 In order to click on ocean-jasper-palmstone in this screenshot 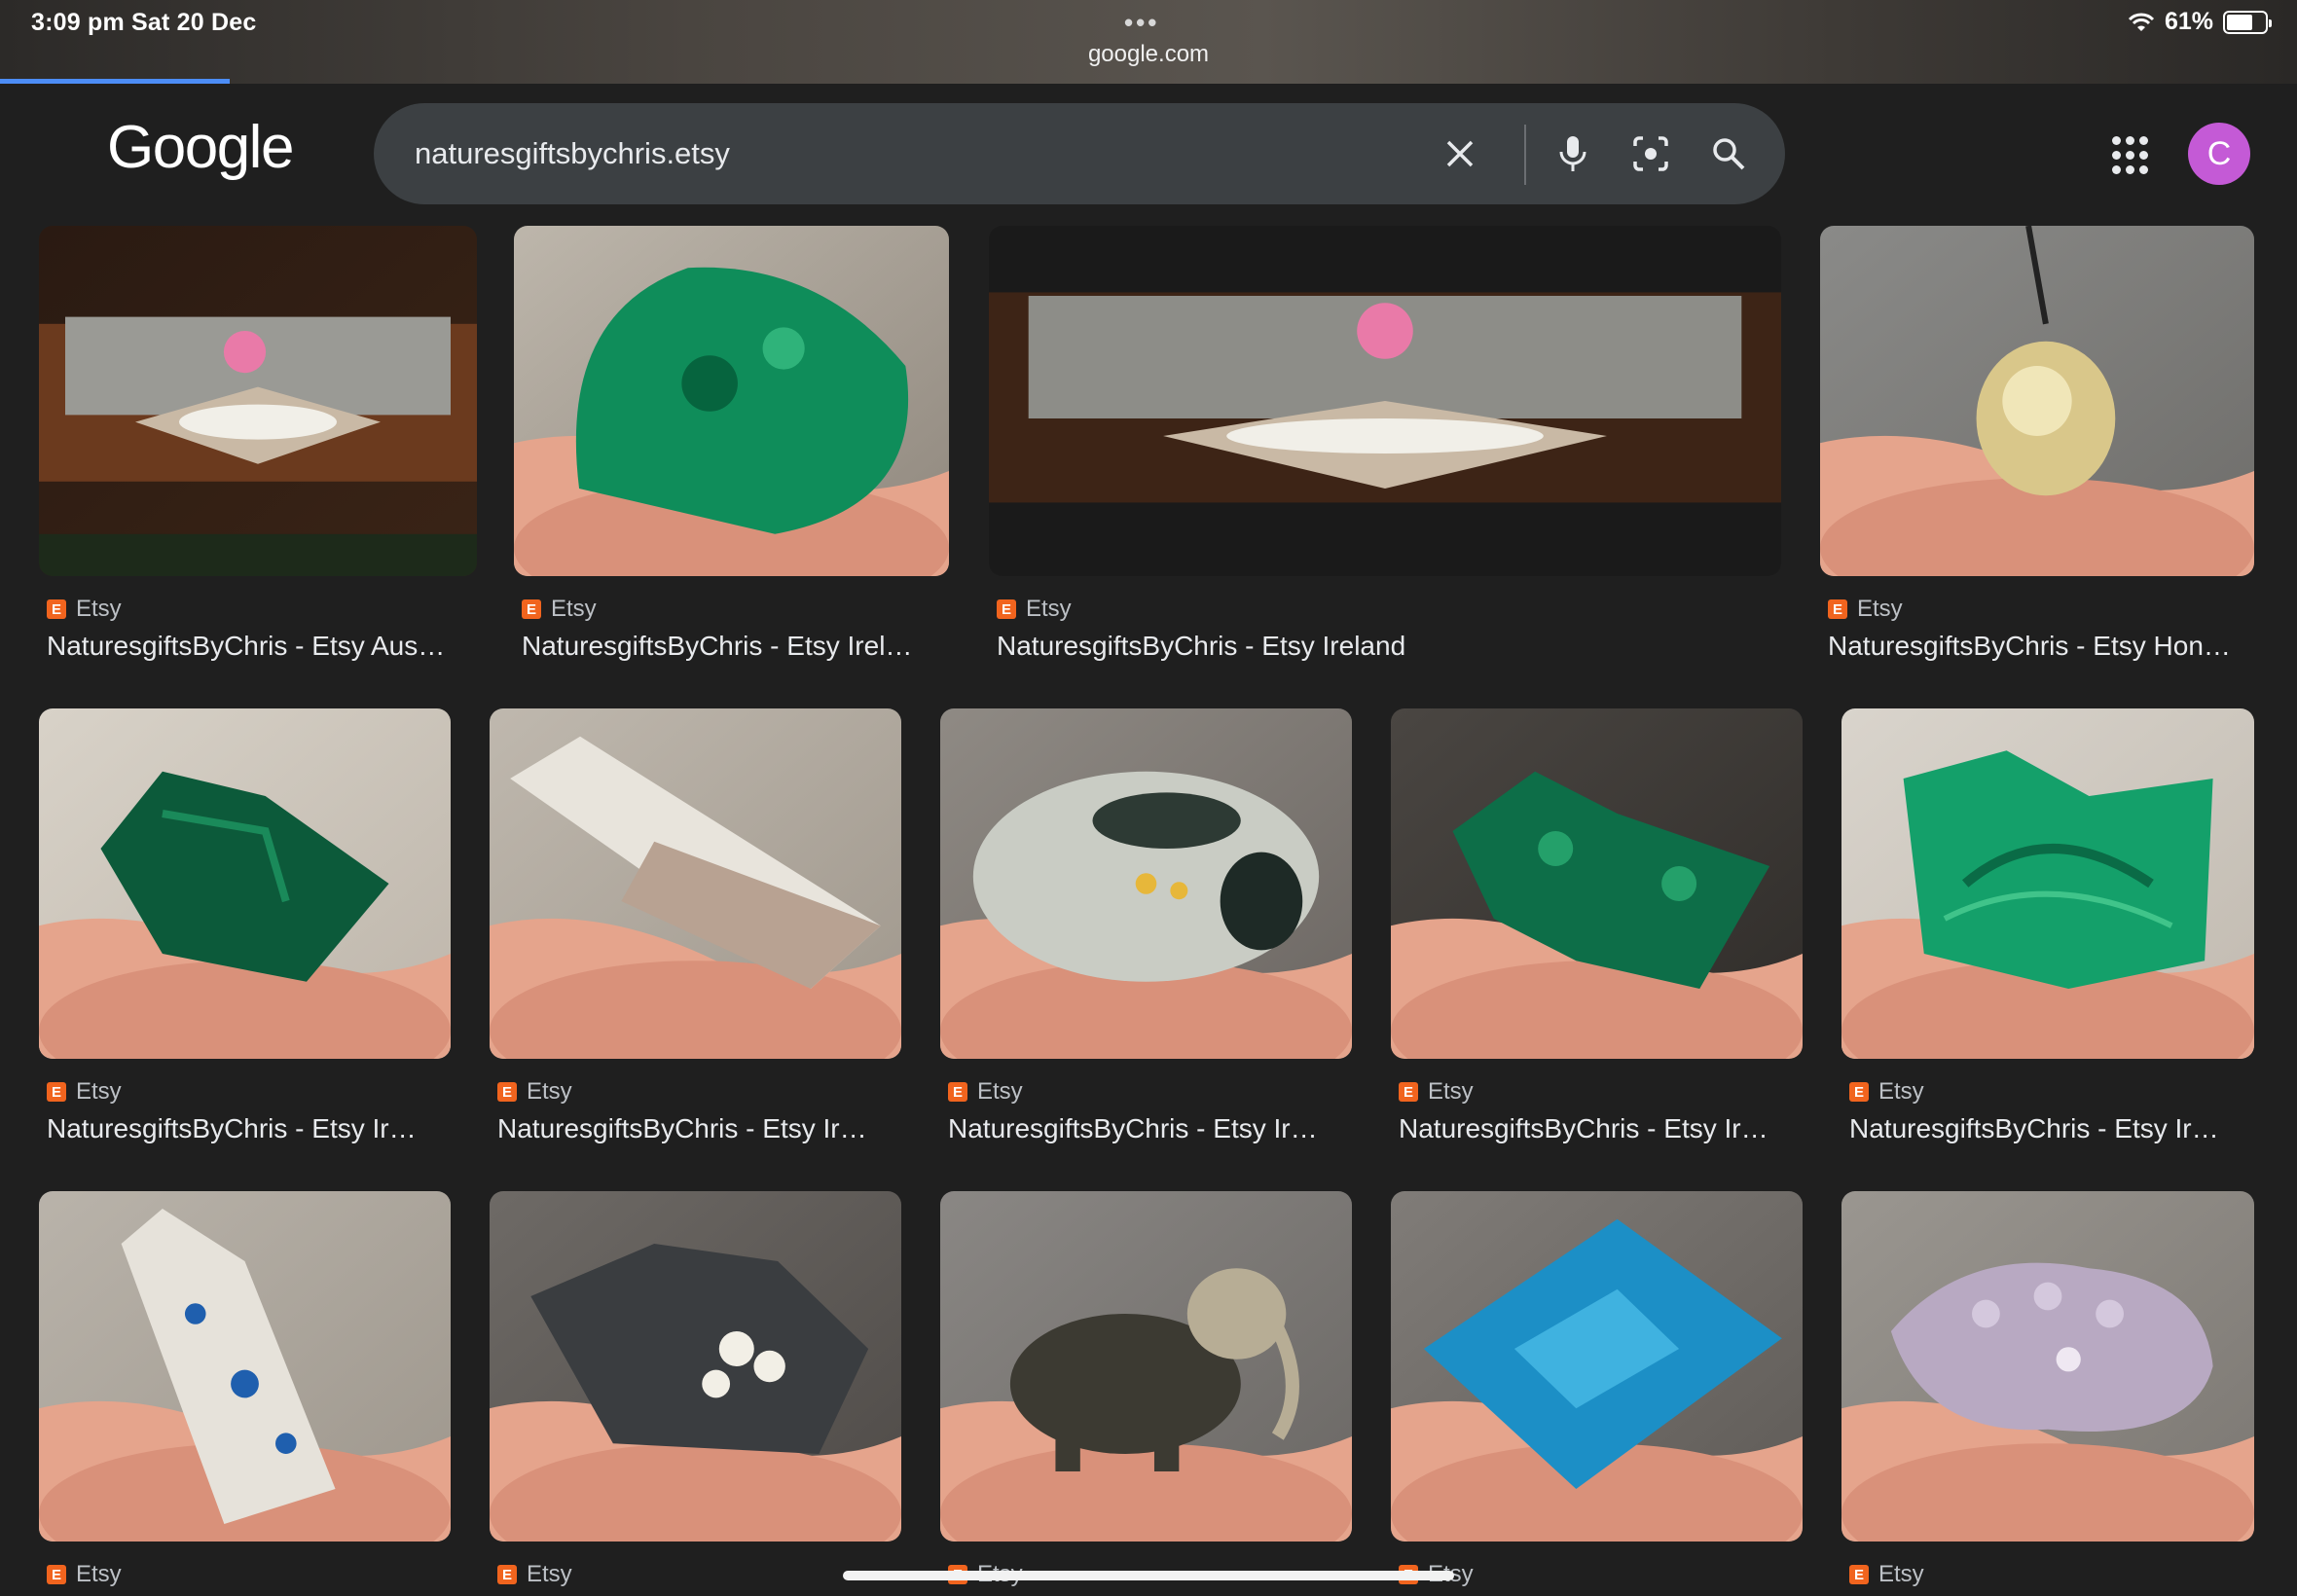, I will do `click(1146, 883)`.